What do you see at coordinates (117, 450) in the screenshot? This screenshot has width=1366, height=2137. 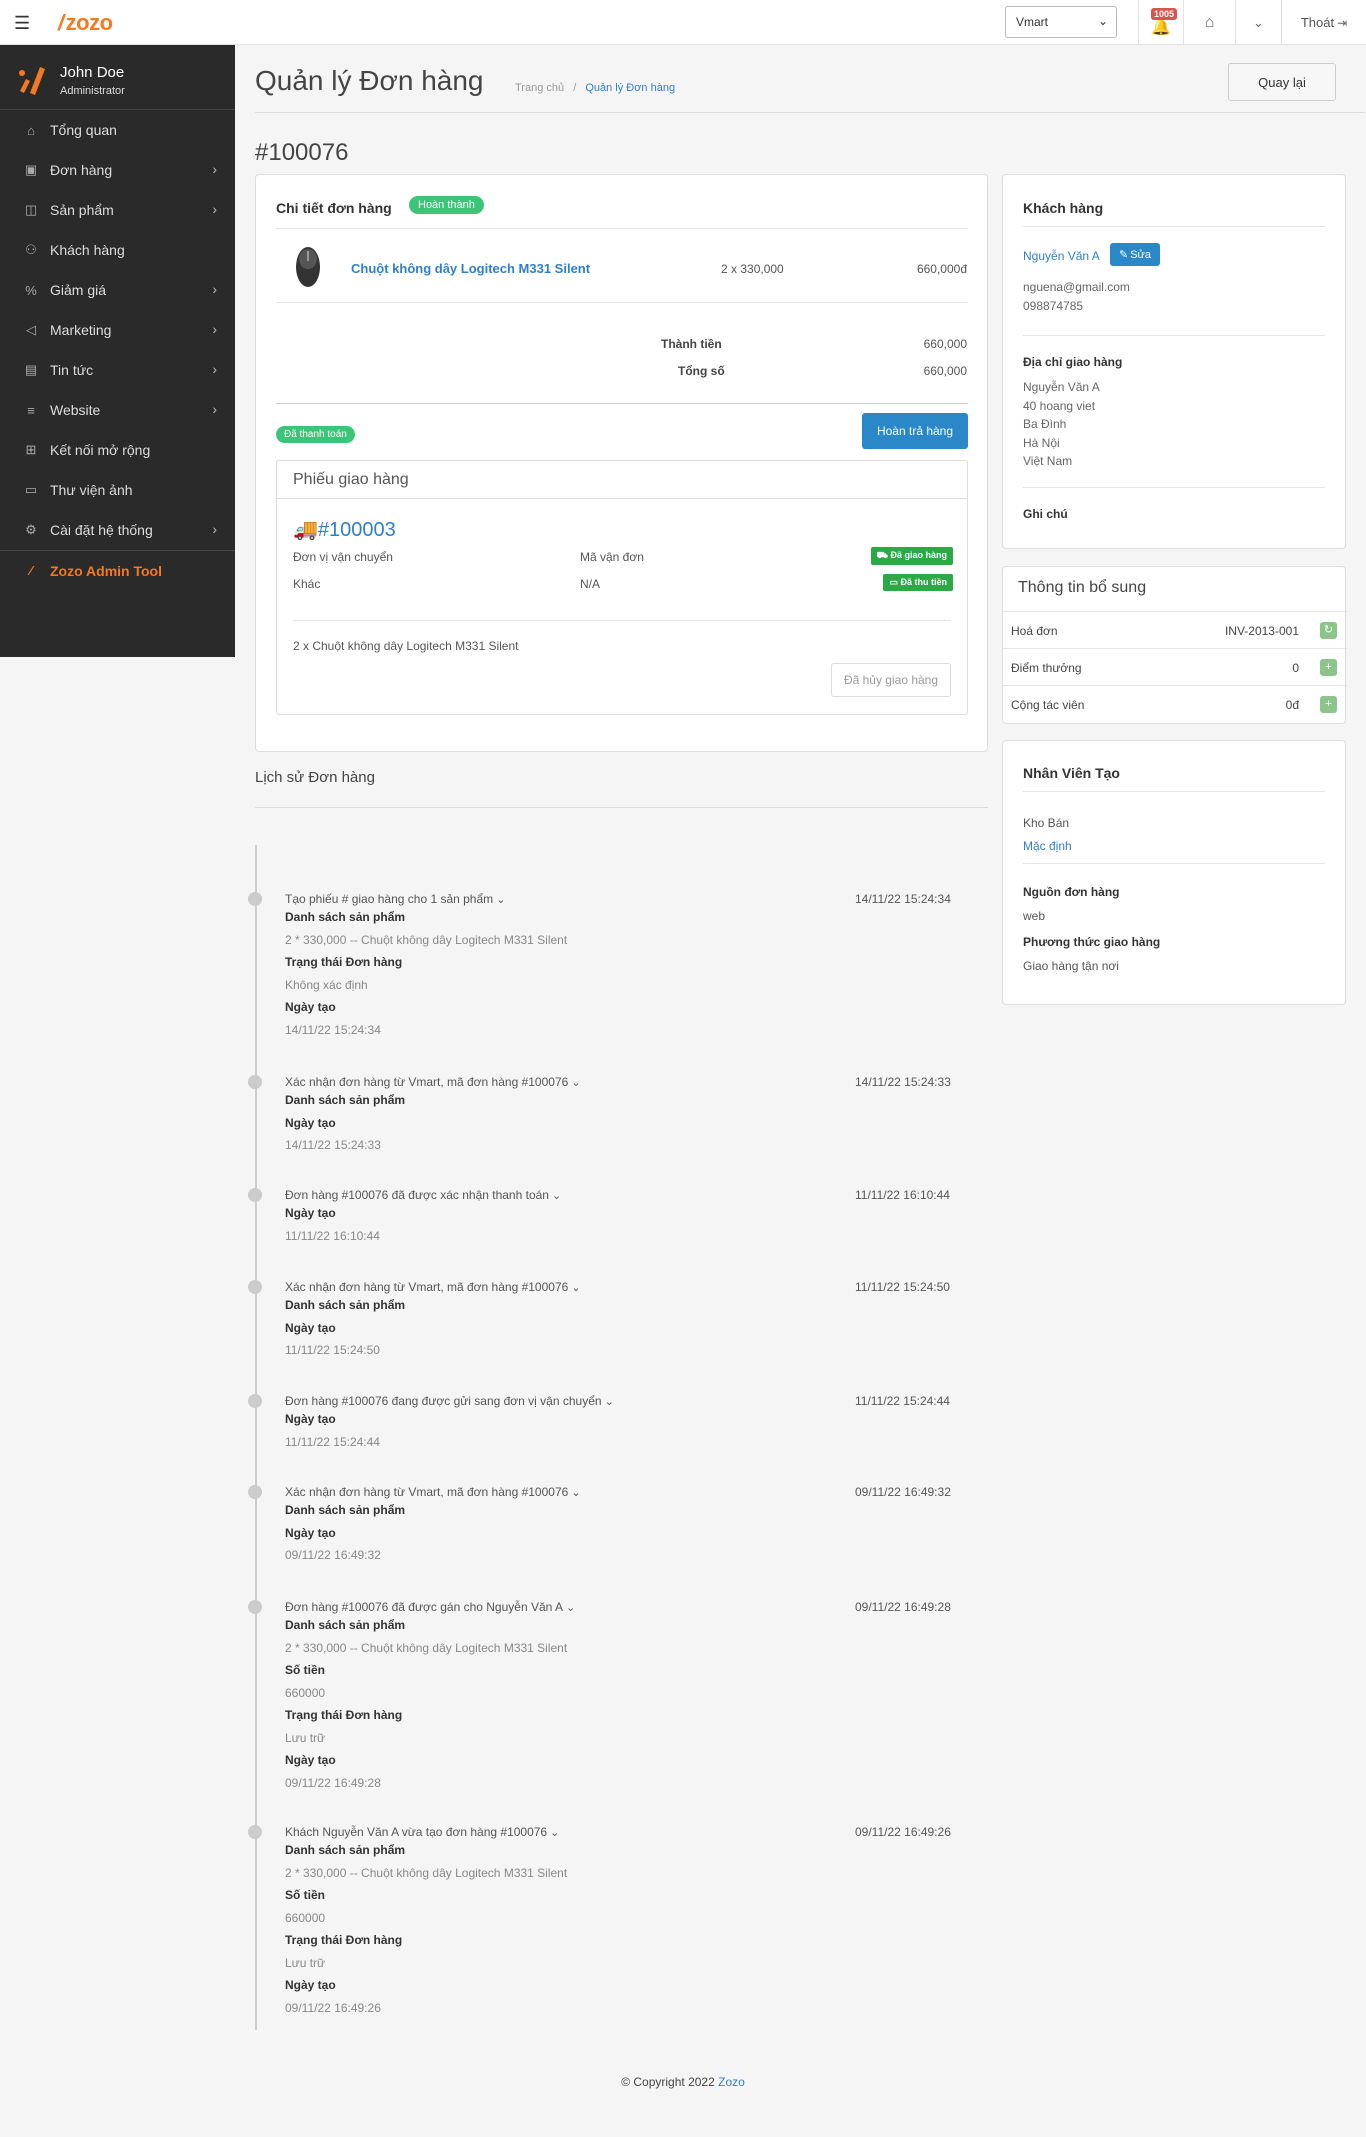 I see `sidebar-item-8: ⊞ Kết nối mở rộng` at bounding box center [117, 450].